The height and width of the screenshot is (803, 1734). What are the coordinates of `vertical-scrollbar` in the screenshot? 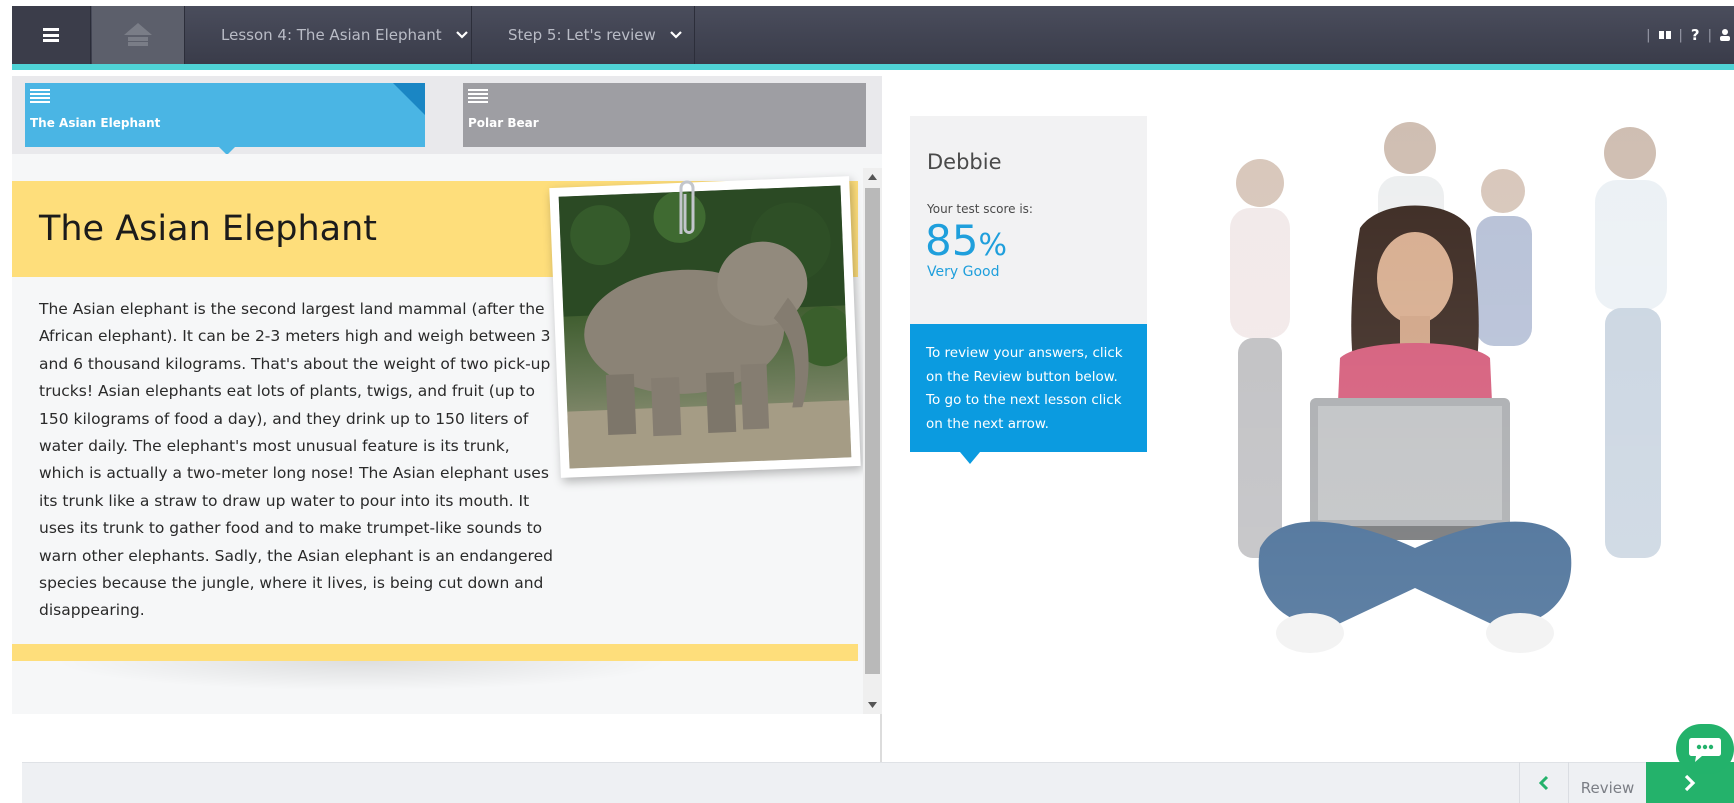 It's located at (872, 441).